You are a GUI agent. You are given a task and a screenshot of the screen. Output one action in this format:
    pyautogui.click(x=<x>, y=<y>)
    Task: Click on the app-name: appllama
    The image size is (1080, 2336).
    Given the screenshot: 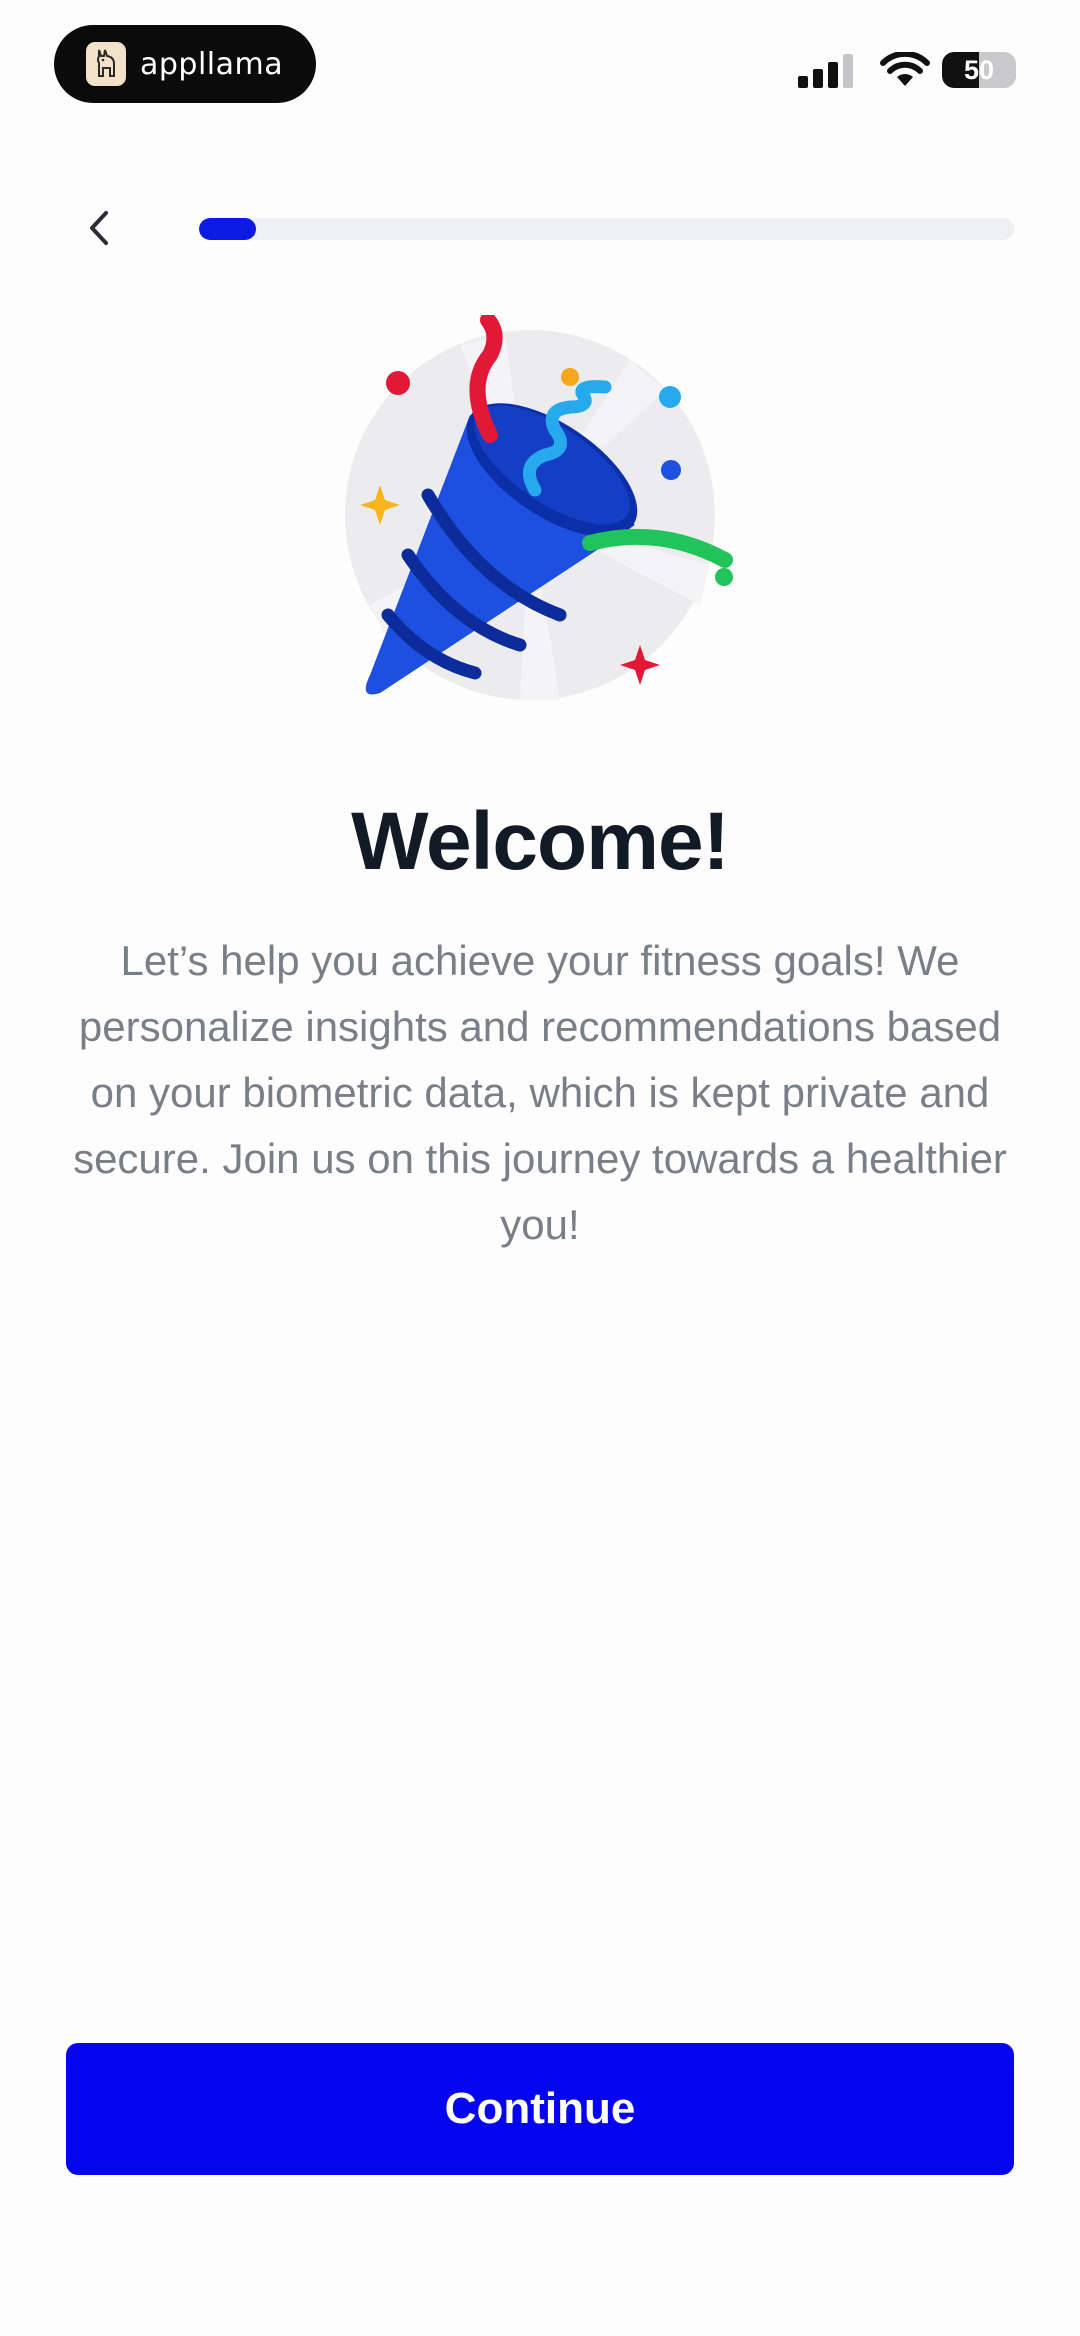 What is the action you would take?
    pyautogui.click(x=212, y=64)
    